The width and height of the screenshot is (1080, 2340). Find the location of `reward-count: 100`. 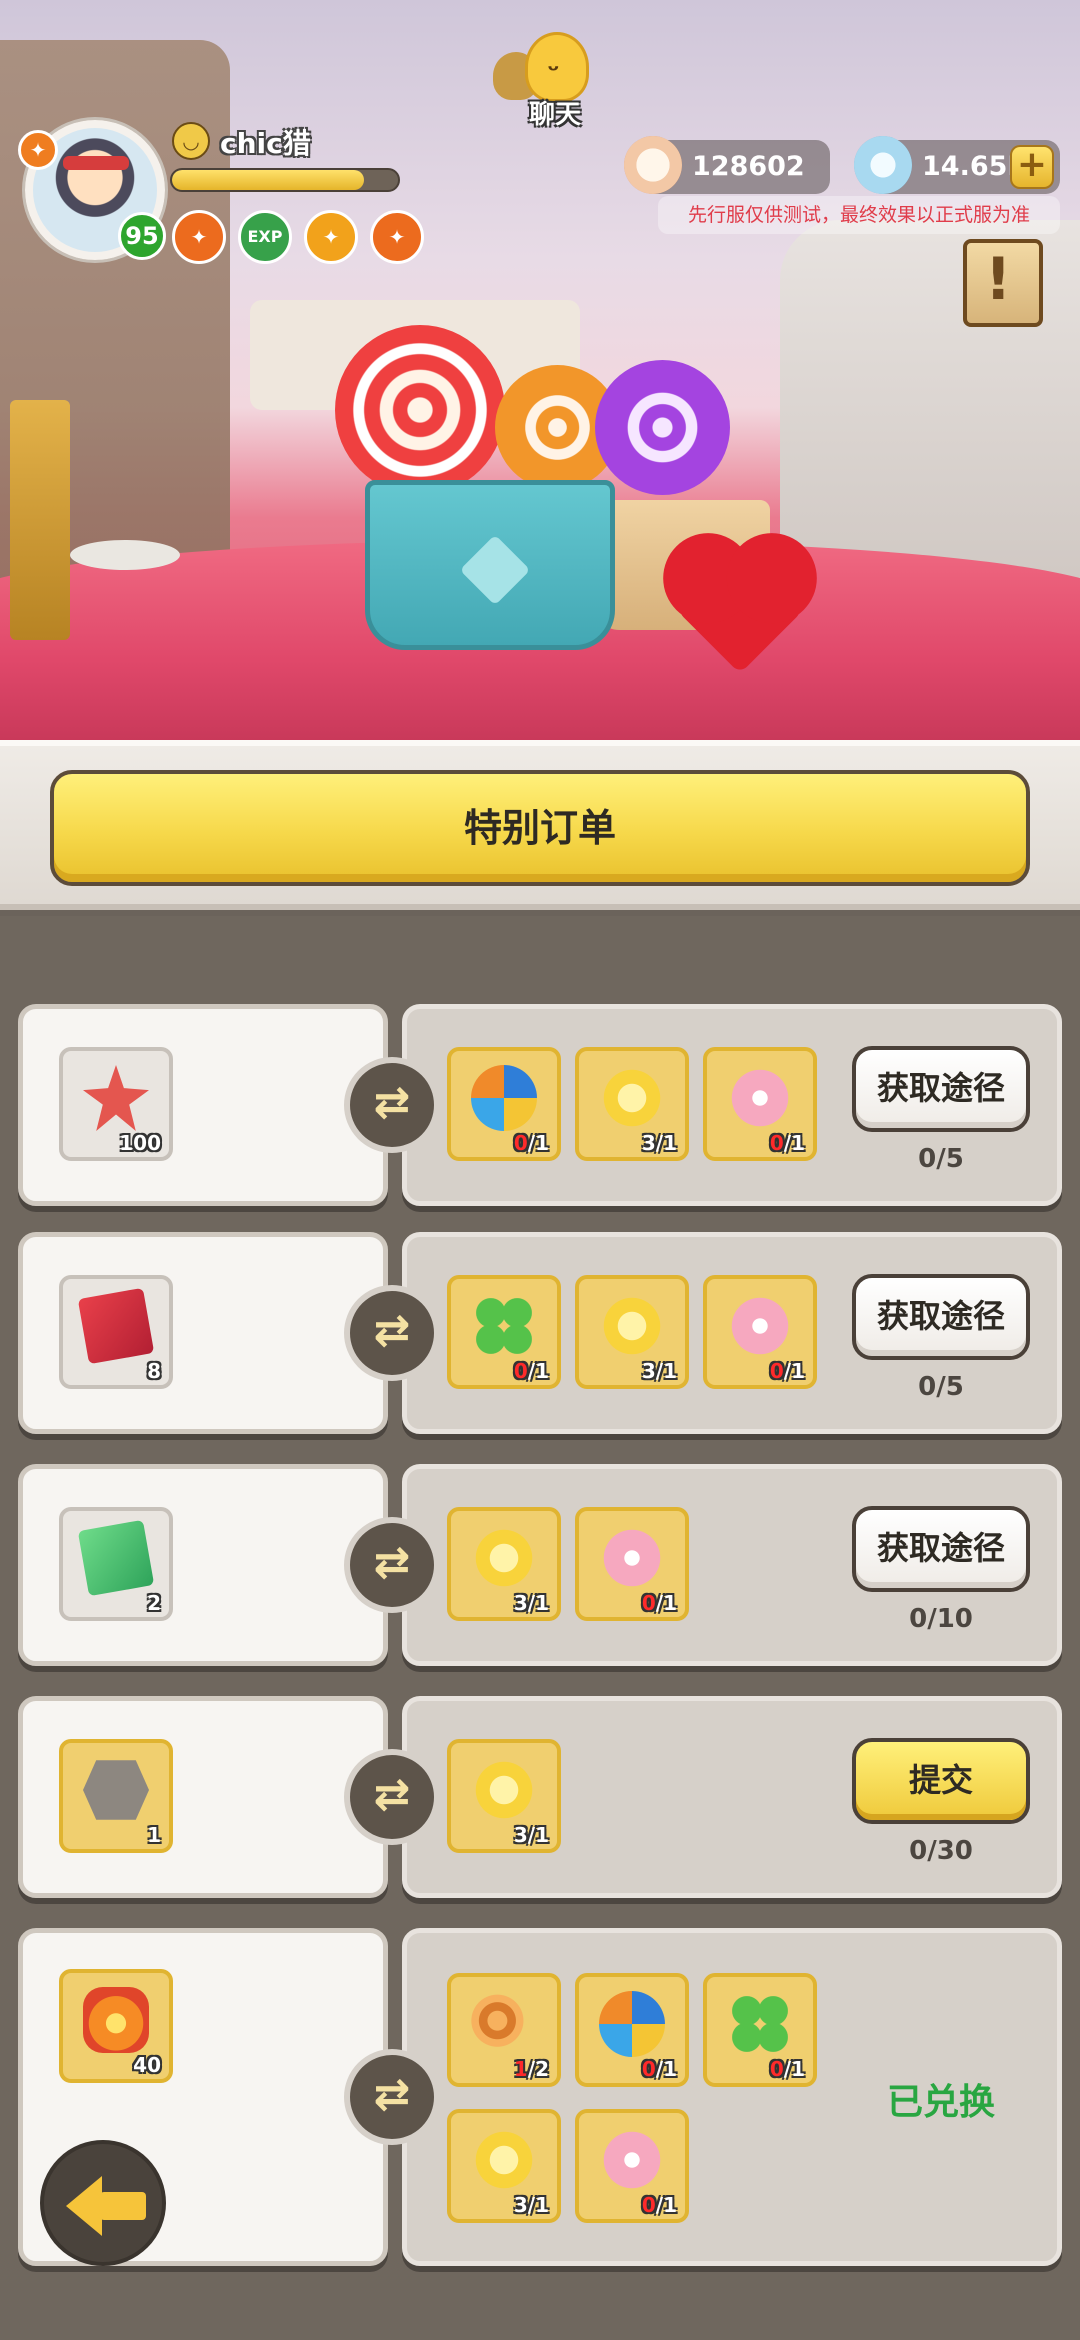

reward-count: 100 is located at coordinates (140, 1143).